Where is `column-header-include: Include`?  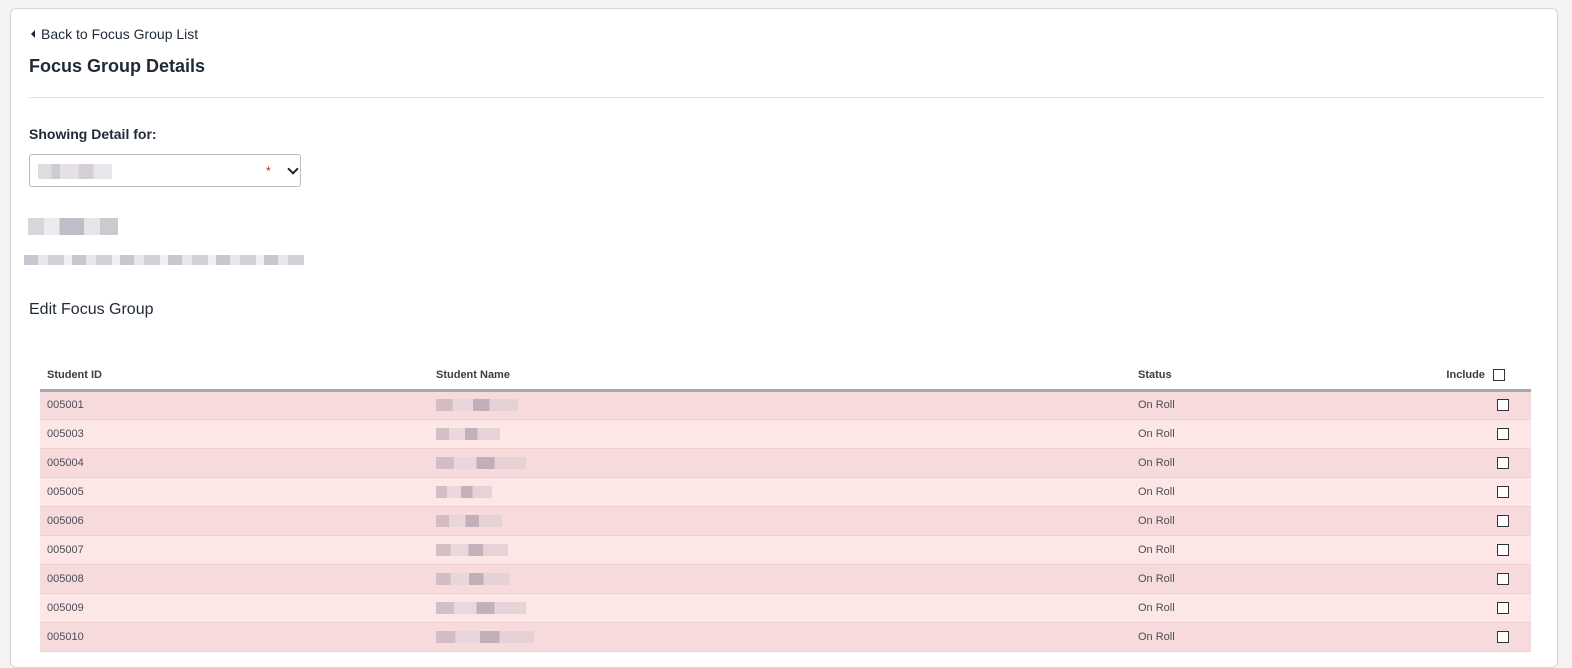
column-header-include: Include is located at coordinates (1459, 376).